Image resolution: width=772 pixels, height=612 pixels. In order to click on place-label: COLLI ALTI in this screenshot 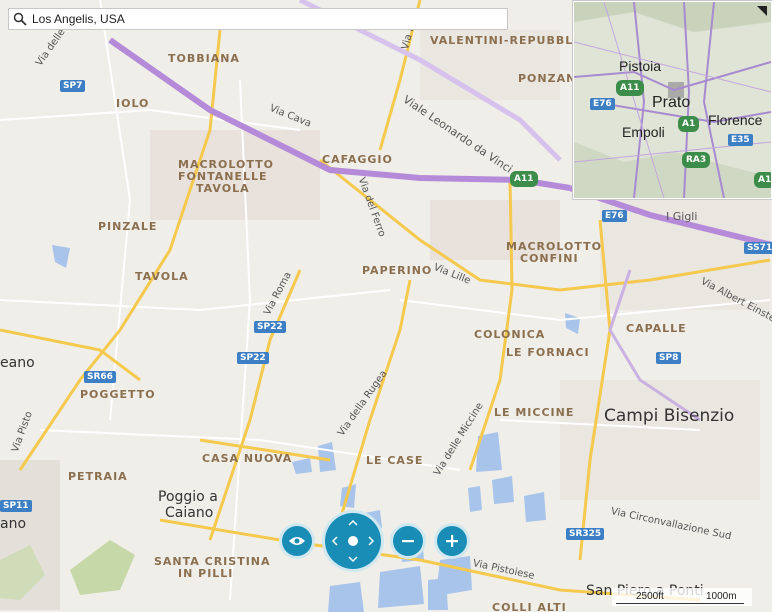, I will do `click(529, 606)`.